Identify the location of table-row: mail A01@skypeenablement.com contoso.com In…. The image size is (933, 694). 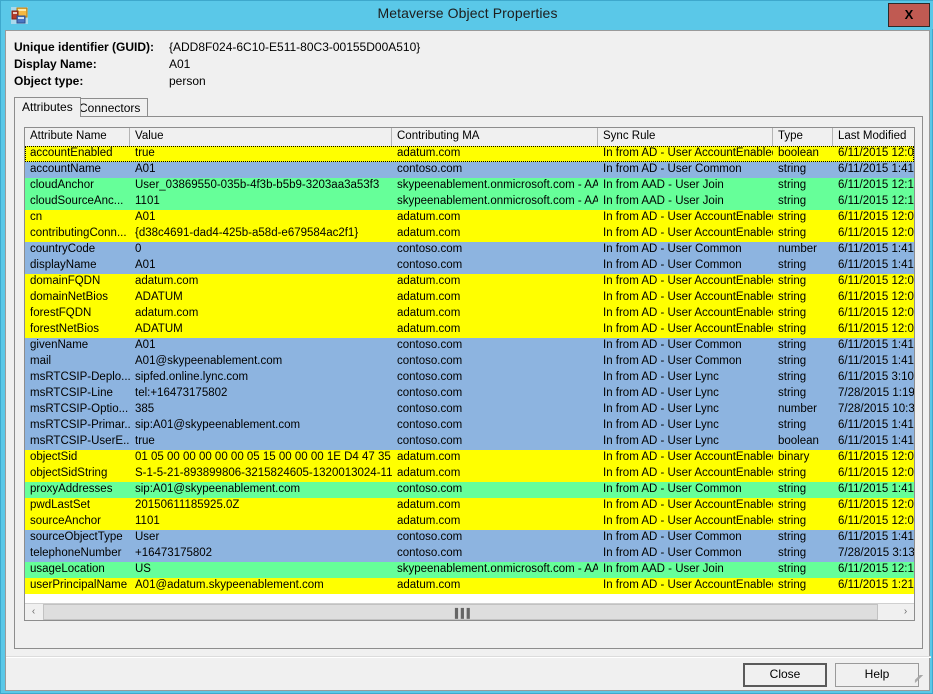
(469, 362).